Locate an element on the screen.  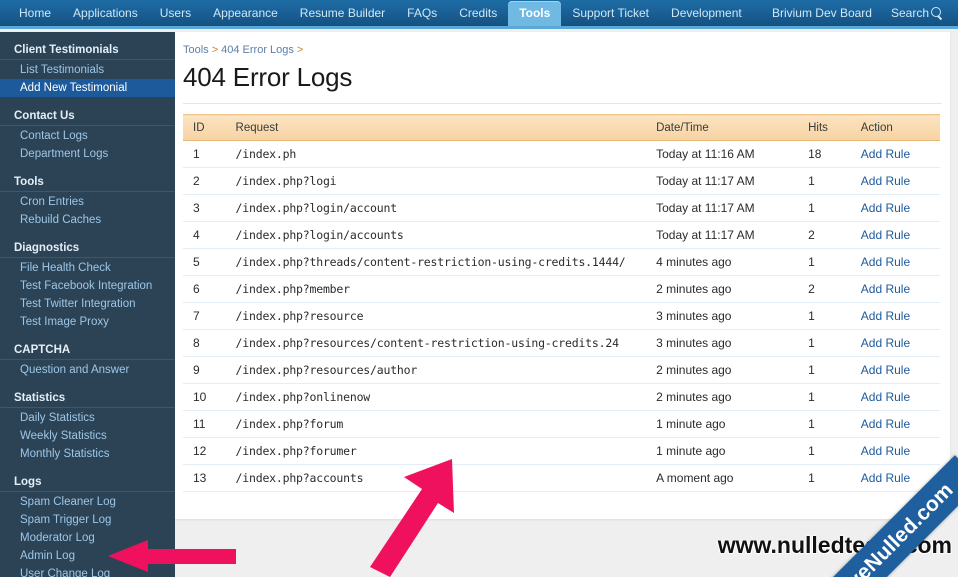
sidebar-group-title-logs: Logs is located at coordinates (87, 482).